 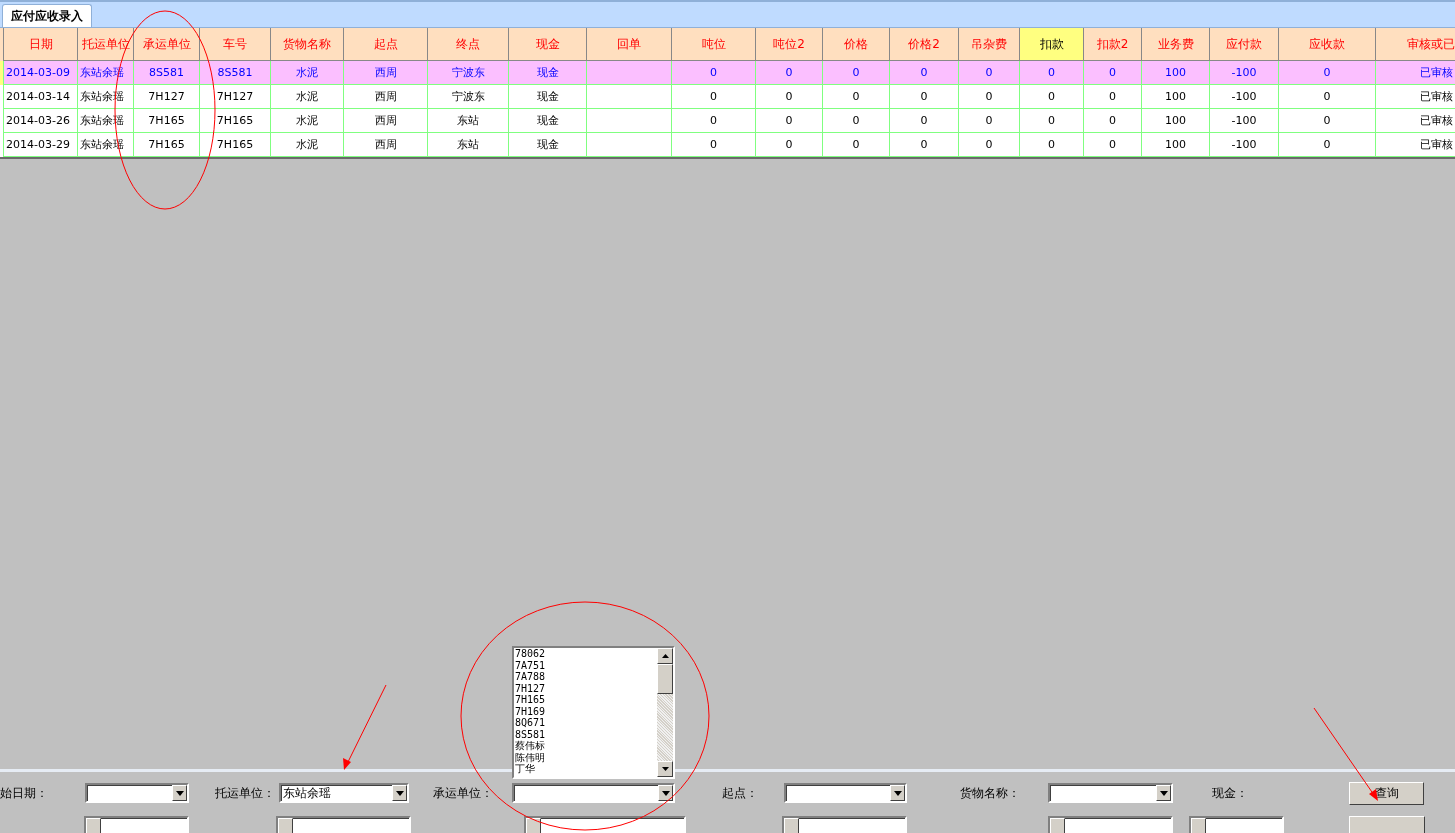 What do you see at coordinates (1052, 44) in the screenshot?
I see `column-header: 扣款` at bounding box center [1052, 44].